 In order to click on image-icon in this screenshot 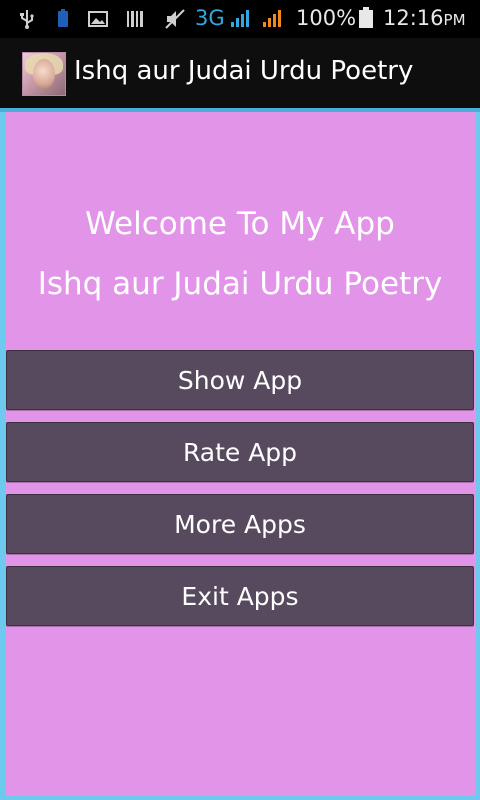, I will do `click(98, 19)`.